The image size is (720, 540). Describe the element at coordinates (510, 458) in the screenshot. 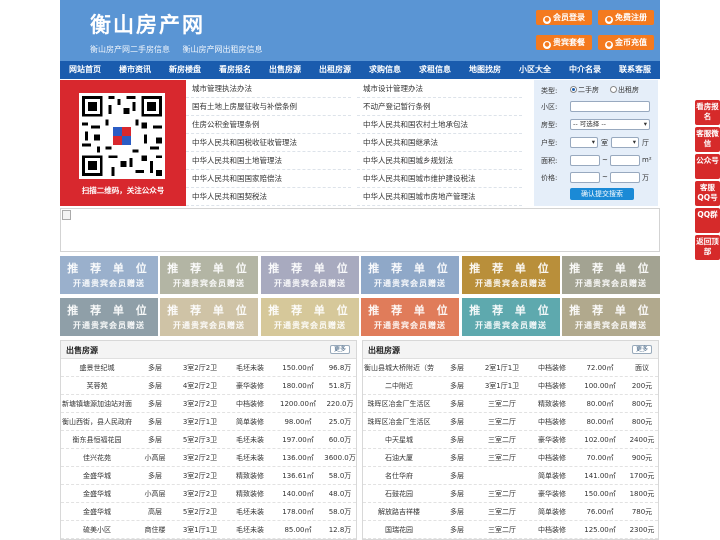

I see `listing-row: 石油大厦 多层 三室二厅 中档装修 70.00㎡ 900元` at that location.